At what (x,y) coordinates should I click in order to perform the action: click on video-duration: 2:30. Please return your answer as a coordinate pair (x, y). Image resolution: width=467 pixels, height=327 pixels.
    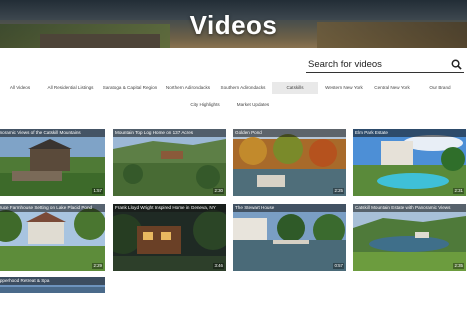
    Looking at the image, I should click on (218, 191).